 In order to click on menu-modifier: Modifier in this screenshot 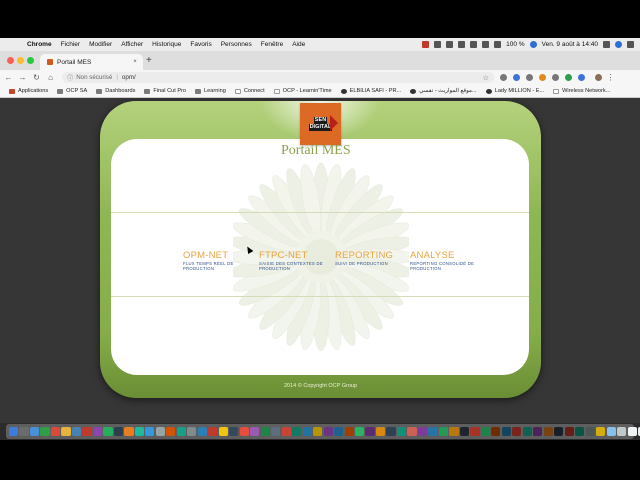, I will do `click(100, 44)`.